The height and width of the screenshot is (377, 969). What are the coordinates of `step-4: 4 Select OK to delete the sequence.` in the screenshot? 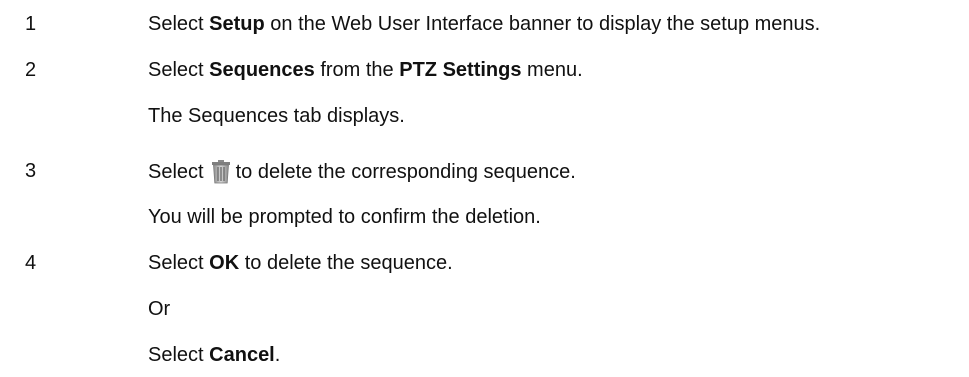 It's located at (484, 267).